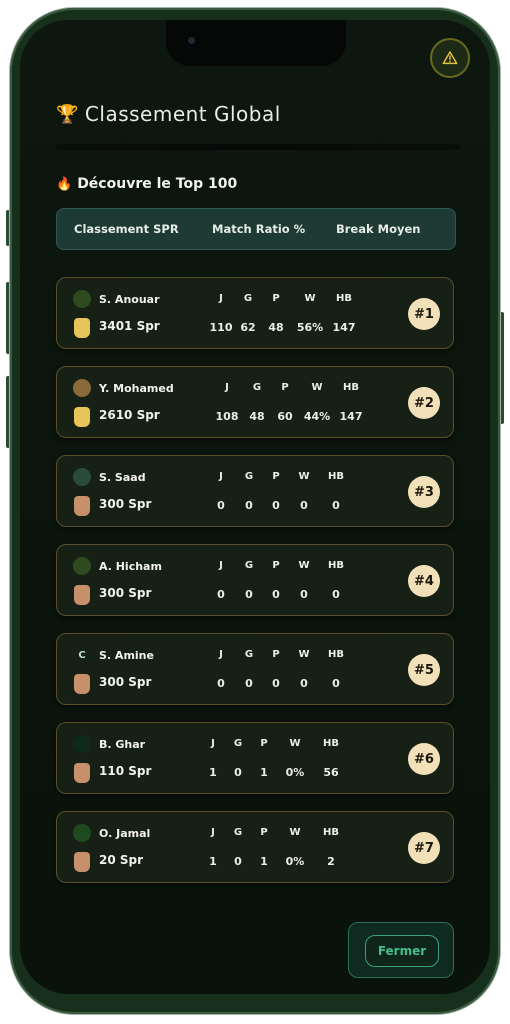  Describe the element at coordinates (424, 759) in the screenshot. I see `rank-badge: #6` at that location.